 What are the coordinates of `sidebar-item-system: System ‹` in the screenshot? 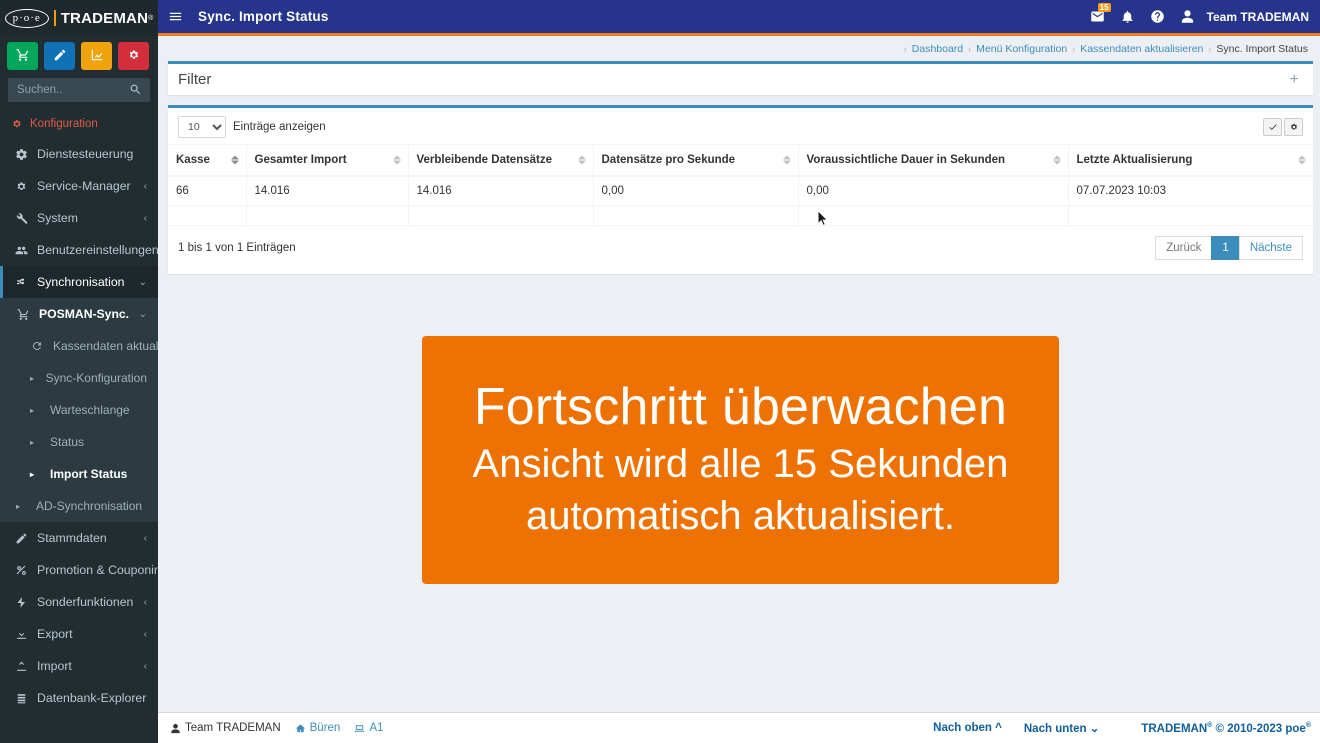 It's located at (79, 218).